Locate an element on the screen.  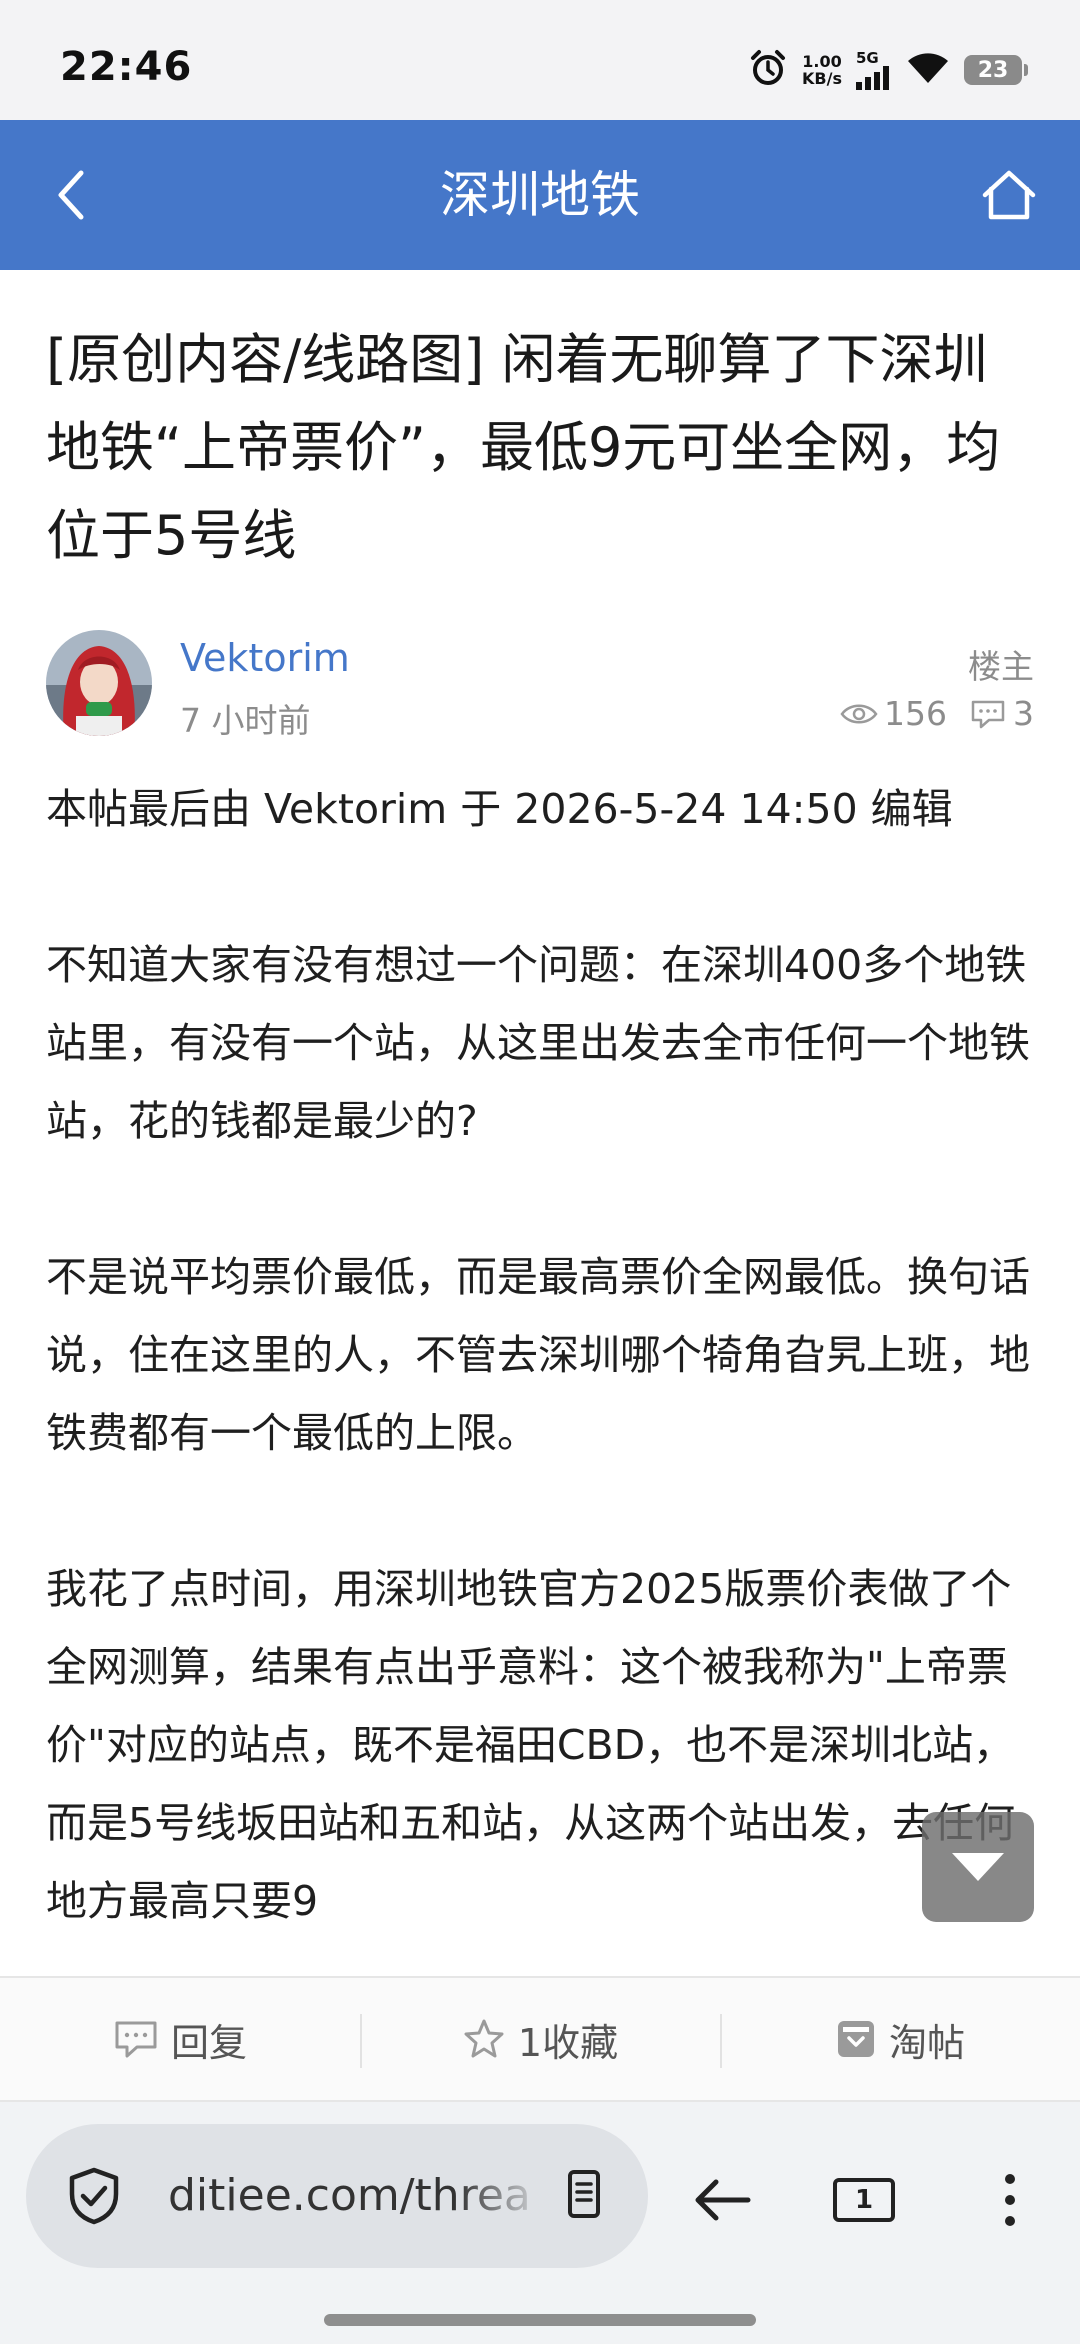
star-icon is located at coordinates (484, 2038).